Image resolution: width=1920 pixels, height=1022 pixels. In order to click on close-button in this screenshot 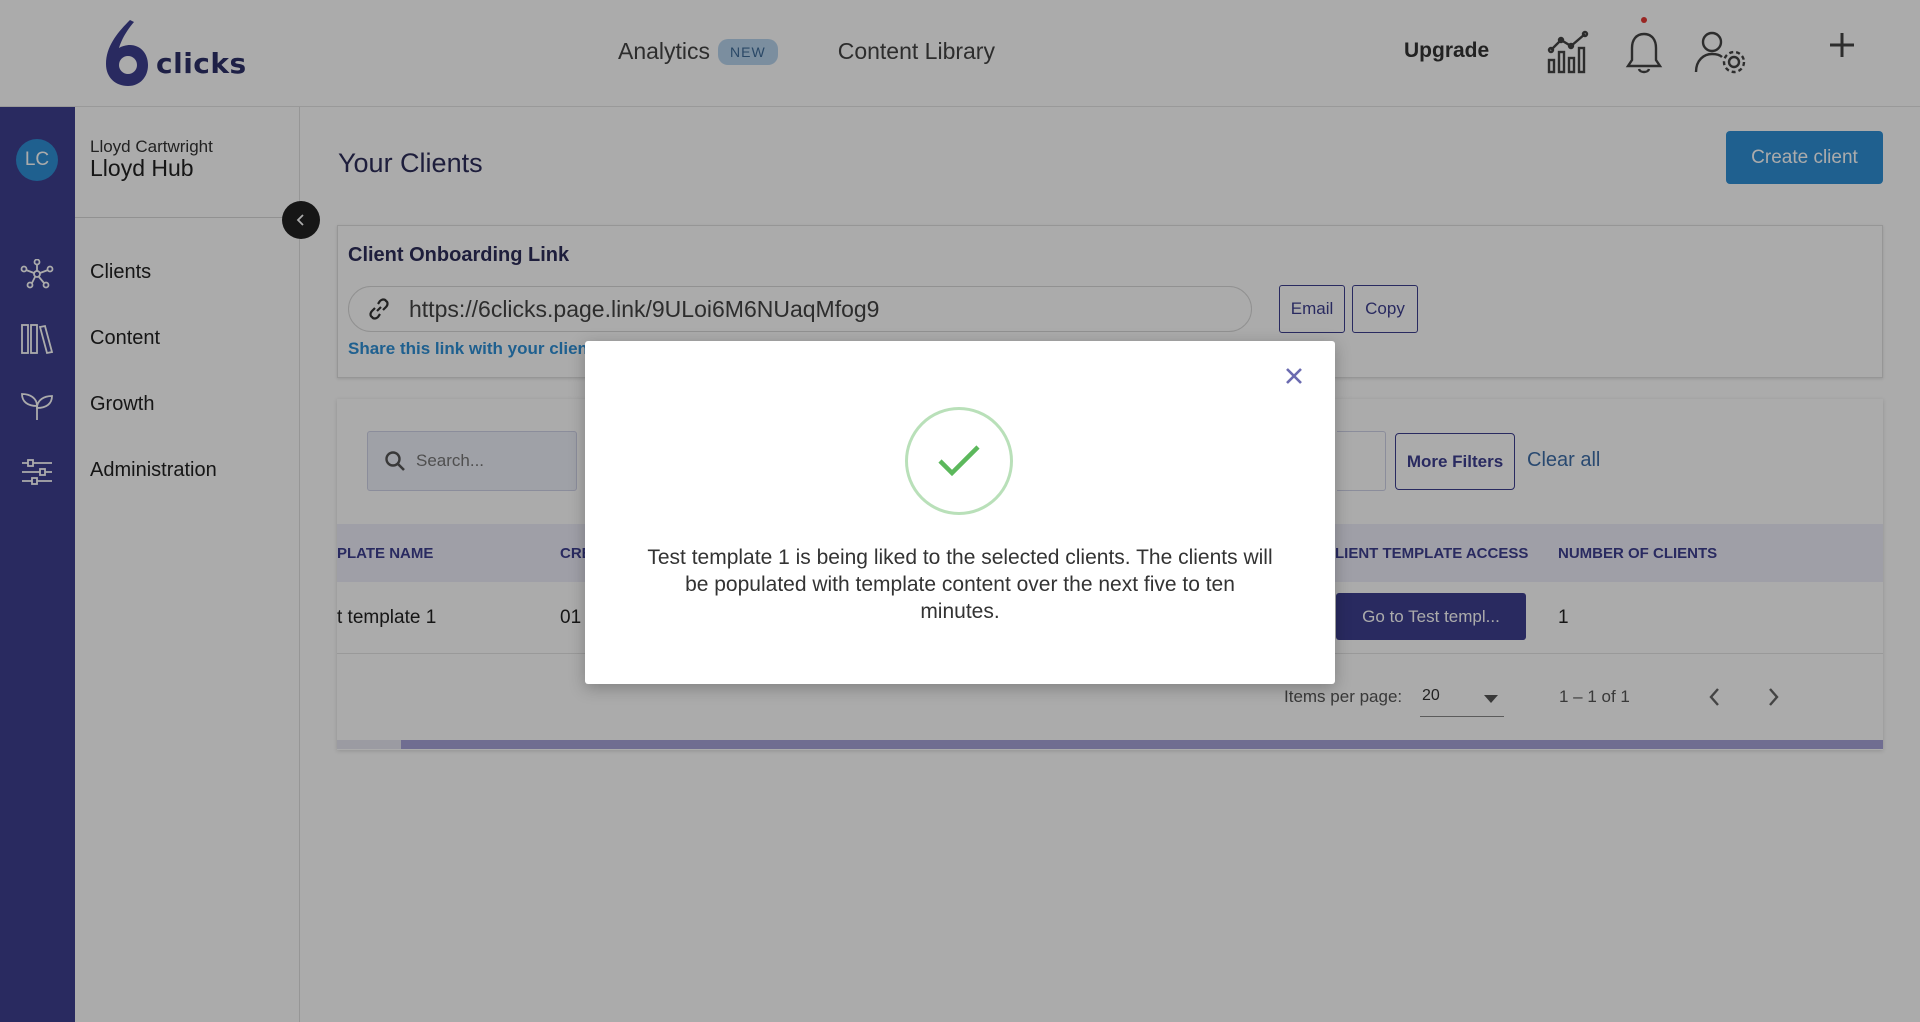, I will do `click(1294, 376)`.